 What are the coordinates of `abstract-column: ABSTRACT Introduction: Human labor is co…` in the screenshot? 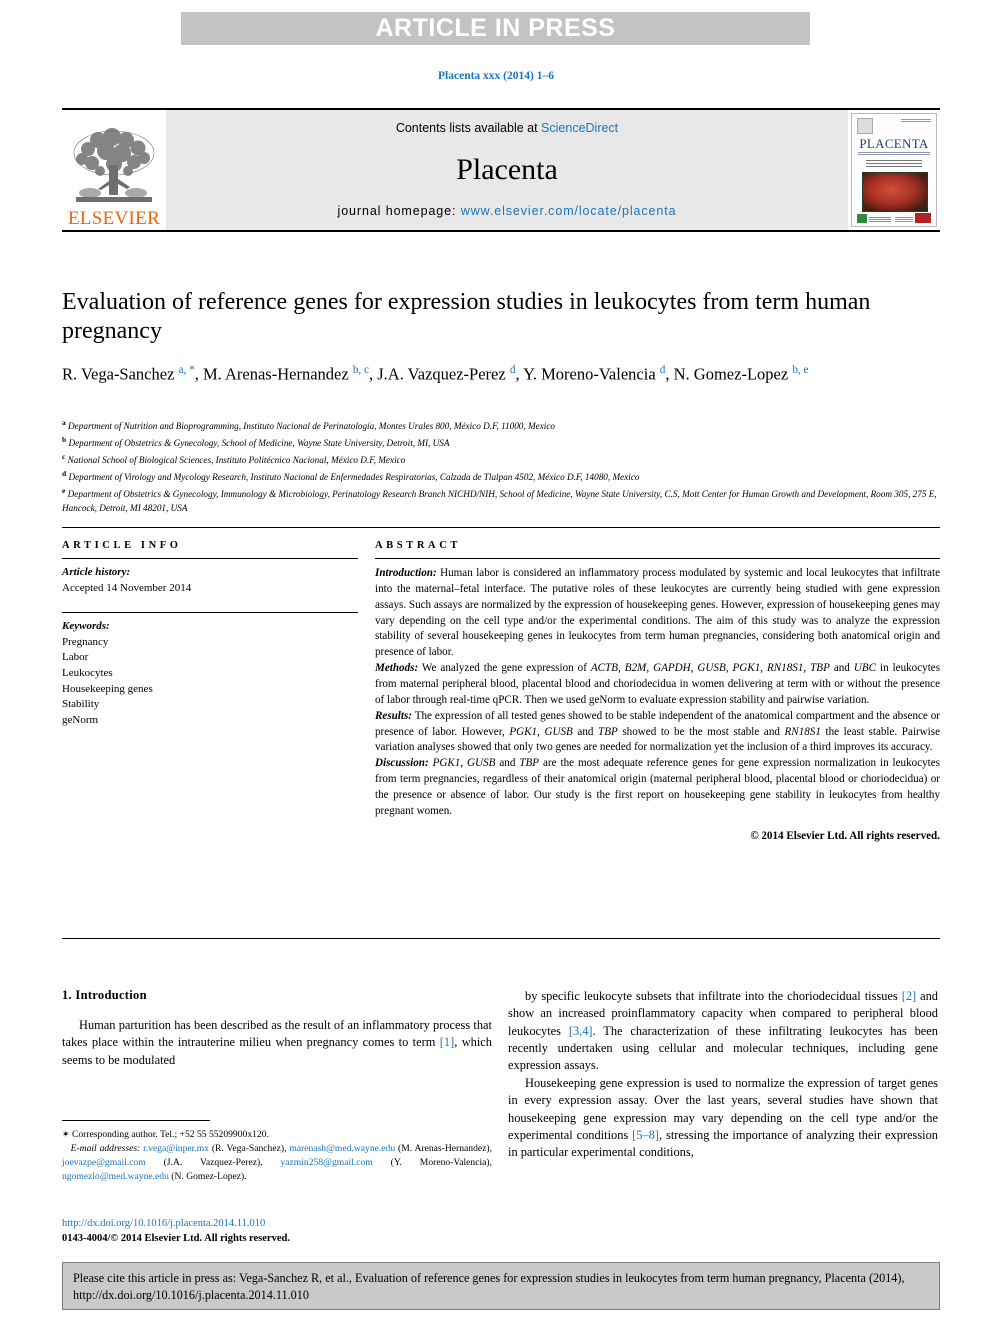 It's located at (657, 691).